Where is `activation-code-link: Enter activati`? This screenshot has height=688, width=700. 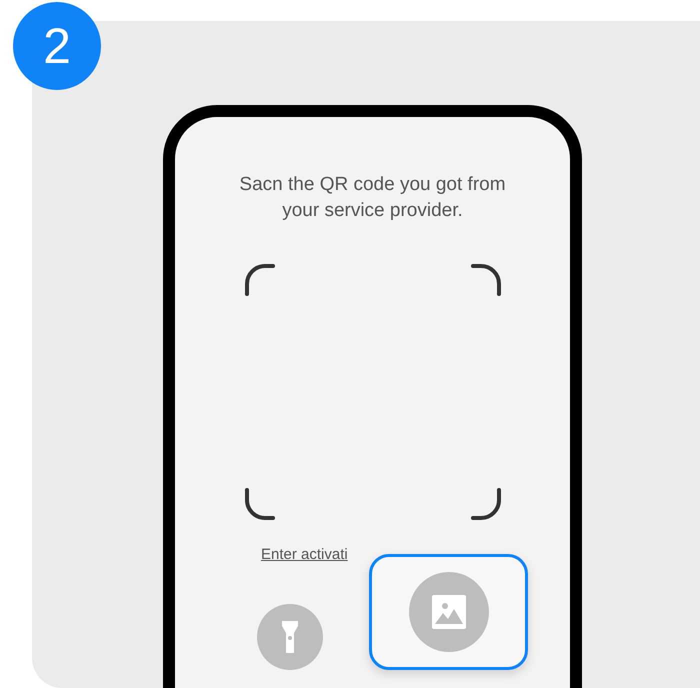
activation-code-link: Enter activati is located at coordinates (304, 554).